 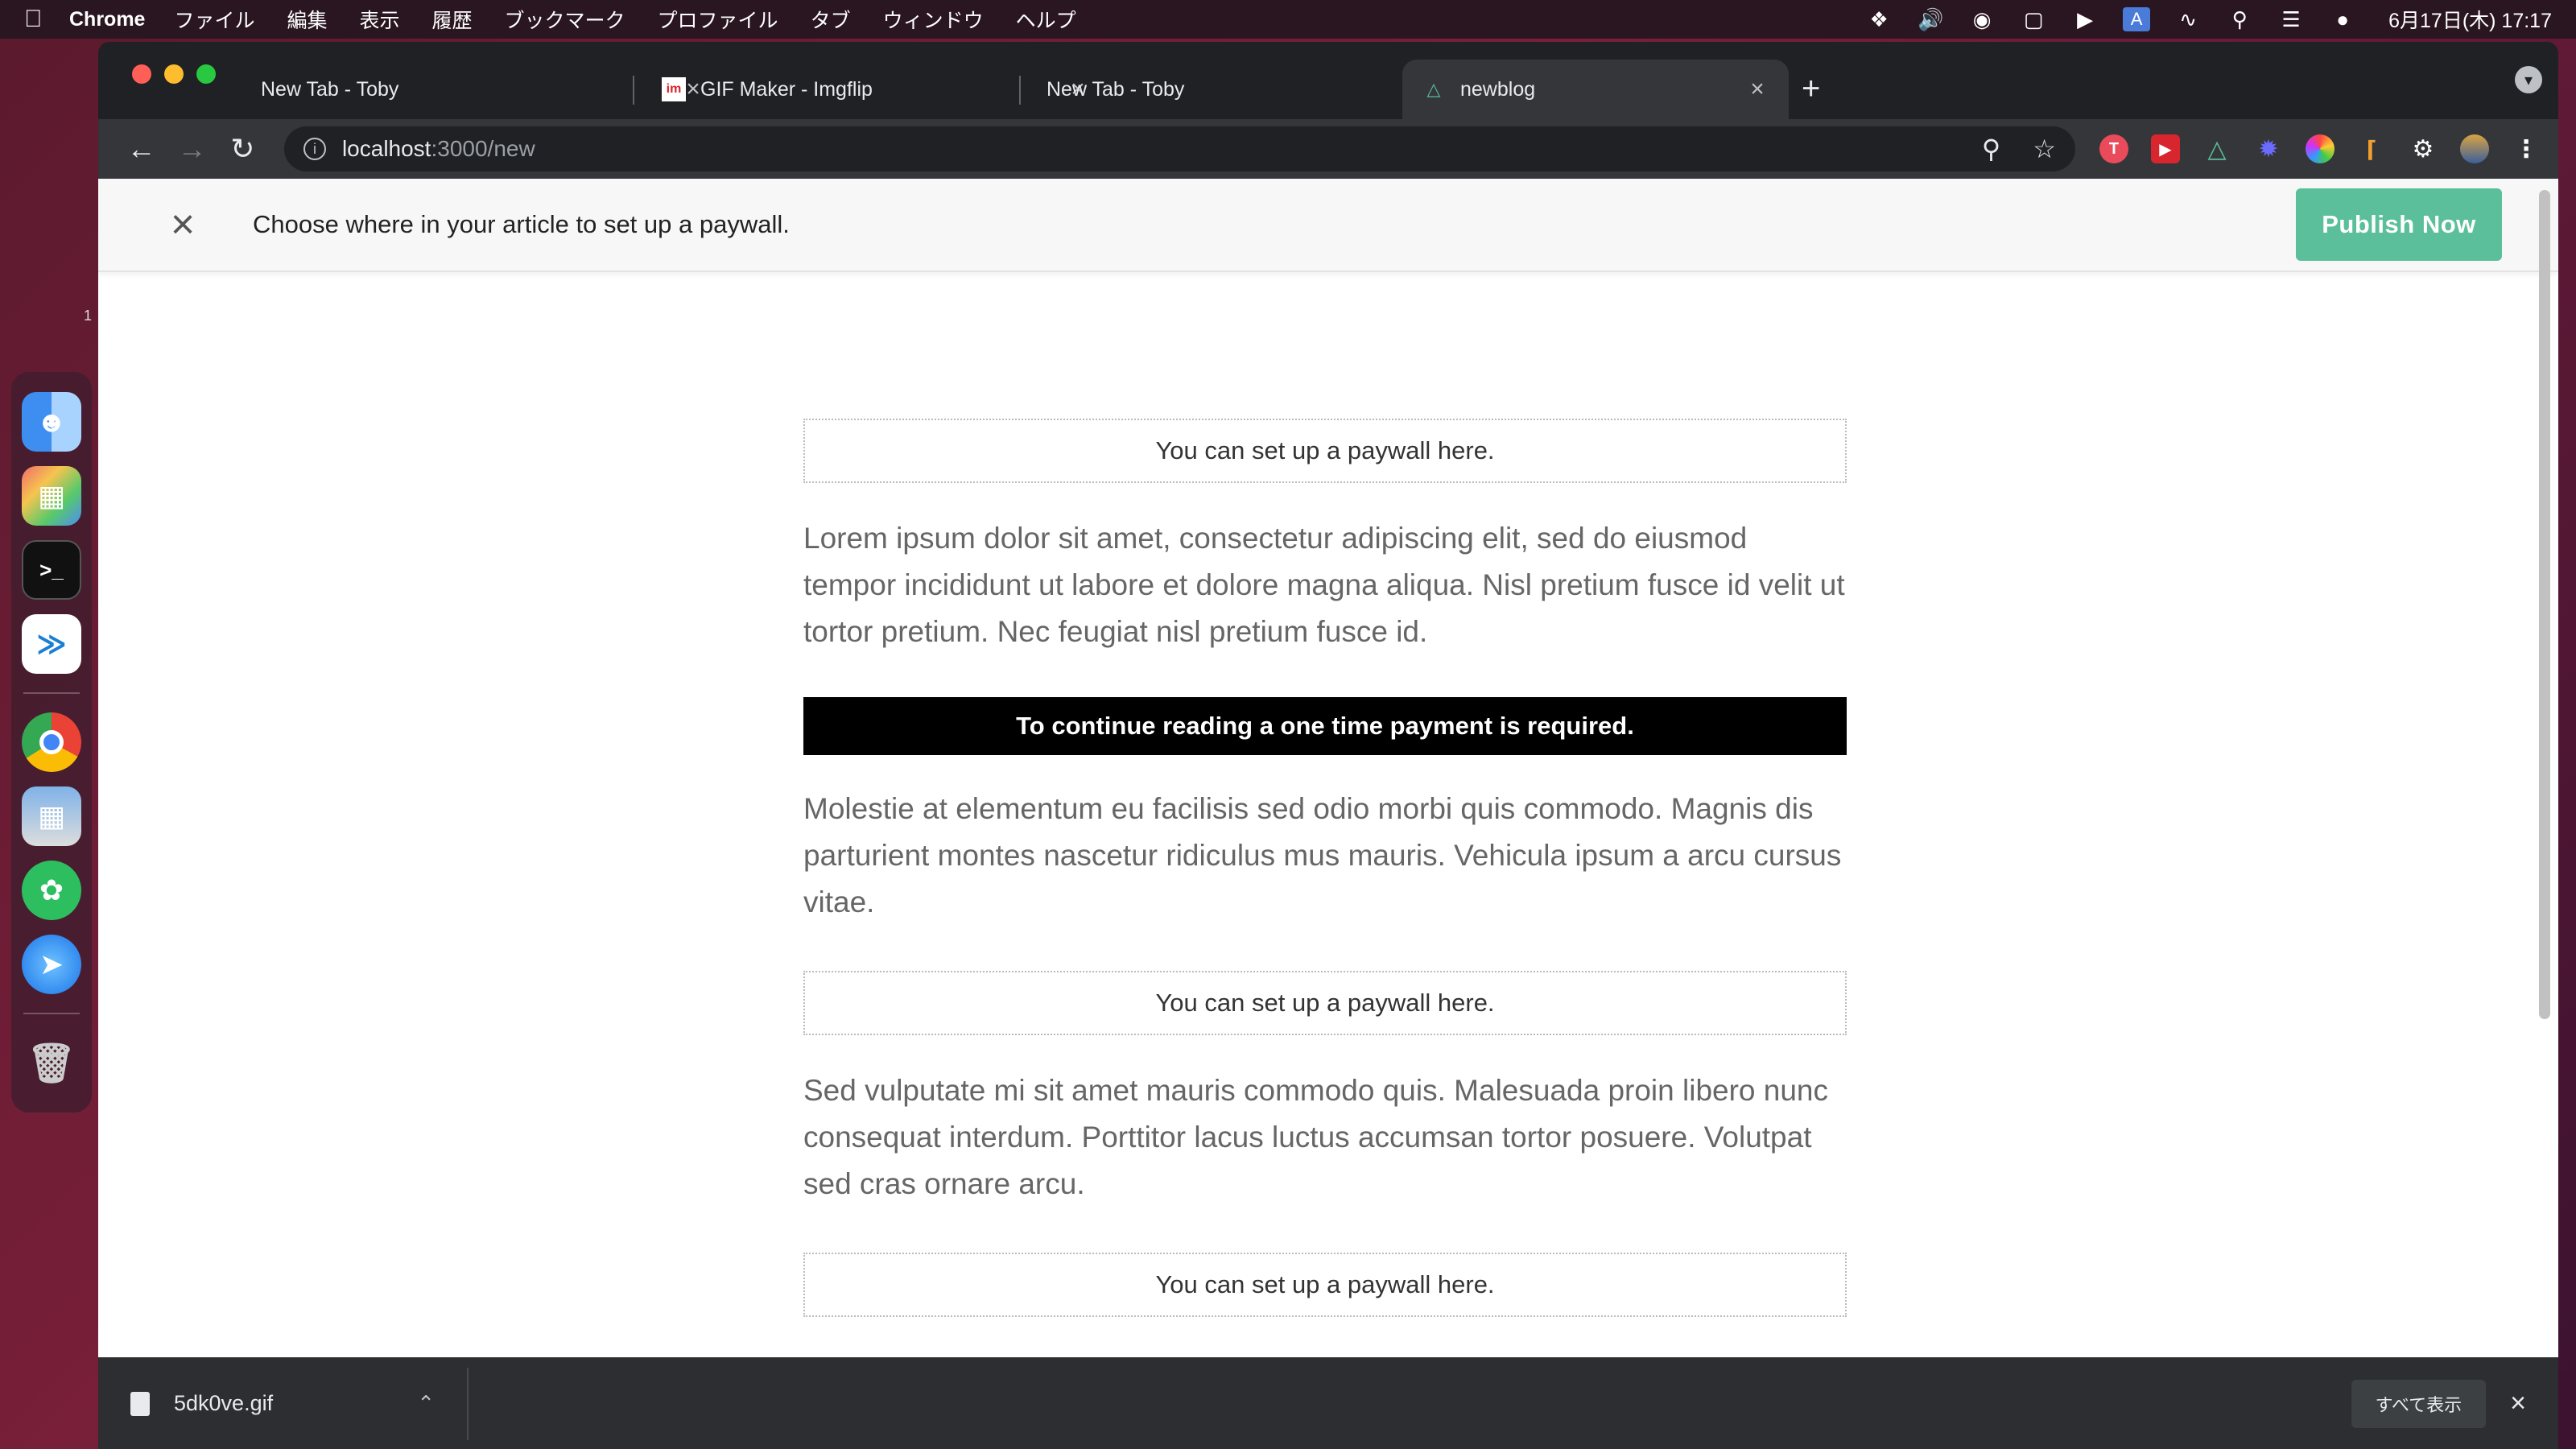 I want to click on close-downloads-icon: ×, so click(x=2518, y=1403).